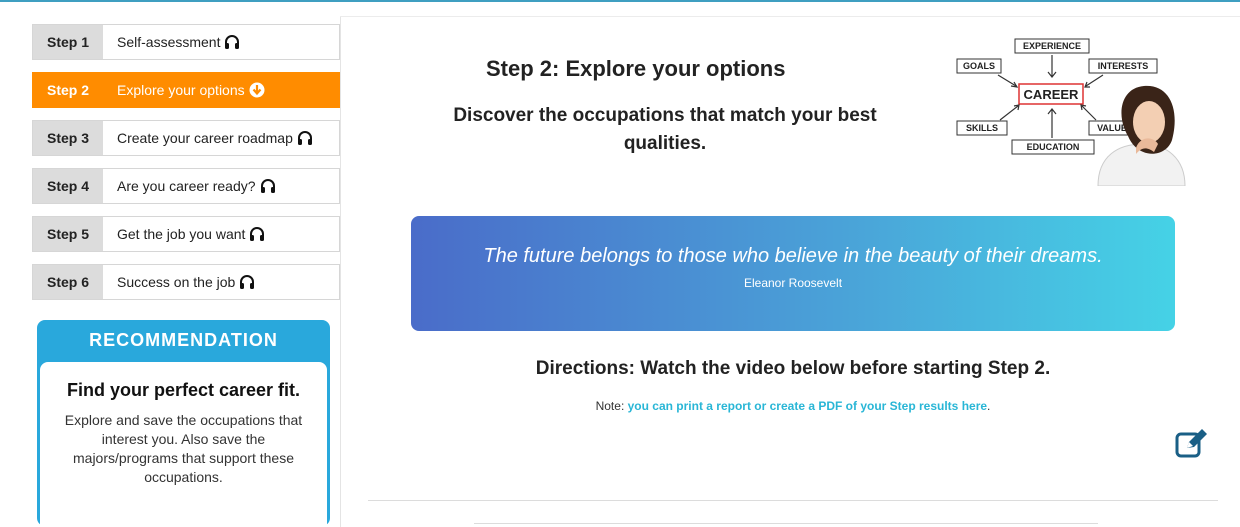  What do you see at coordinates (989, 406) in the screenshot?
I see `note-suffix: .` at bounding box center [989, 406].